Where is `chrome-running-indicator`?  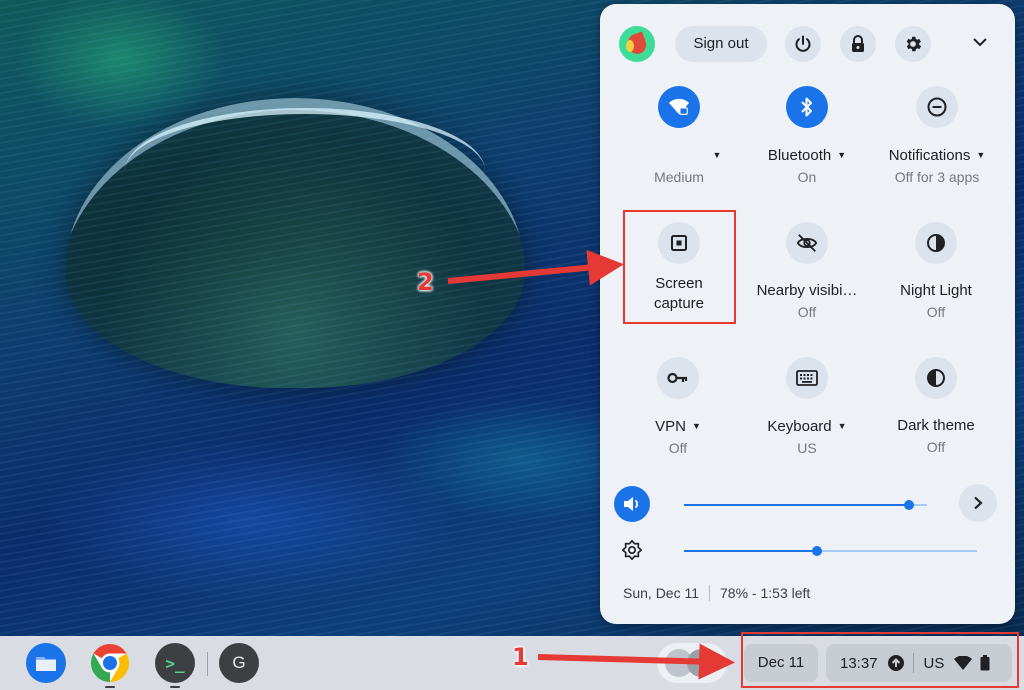 chrome-running-indicator is located at coordinates (110, 687).